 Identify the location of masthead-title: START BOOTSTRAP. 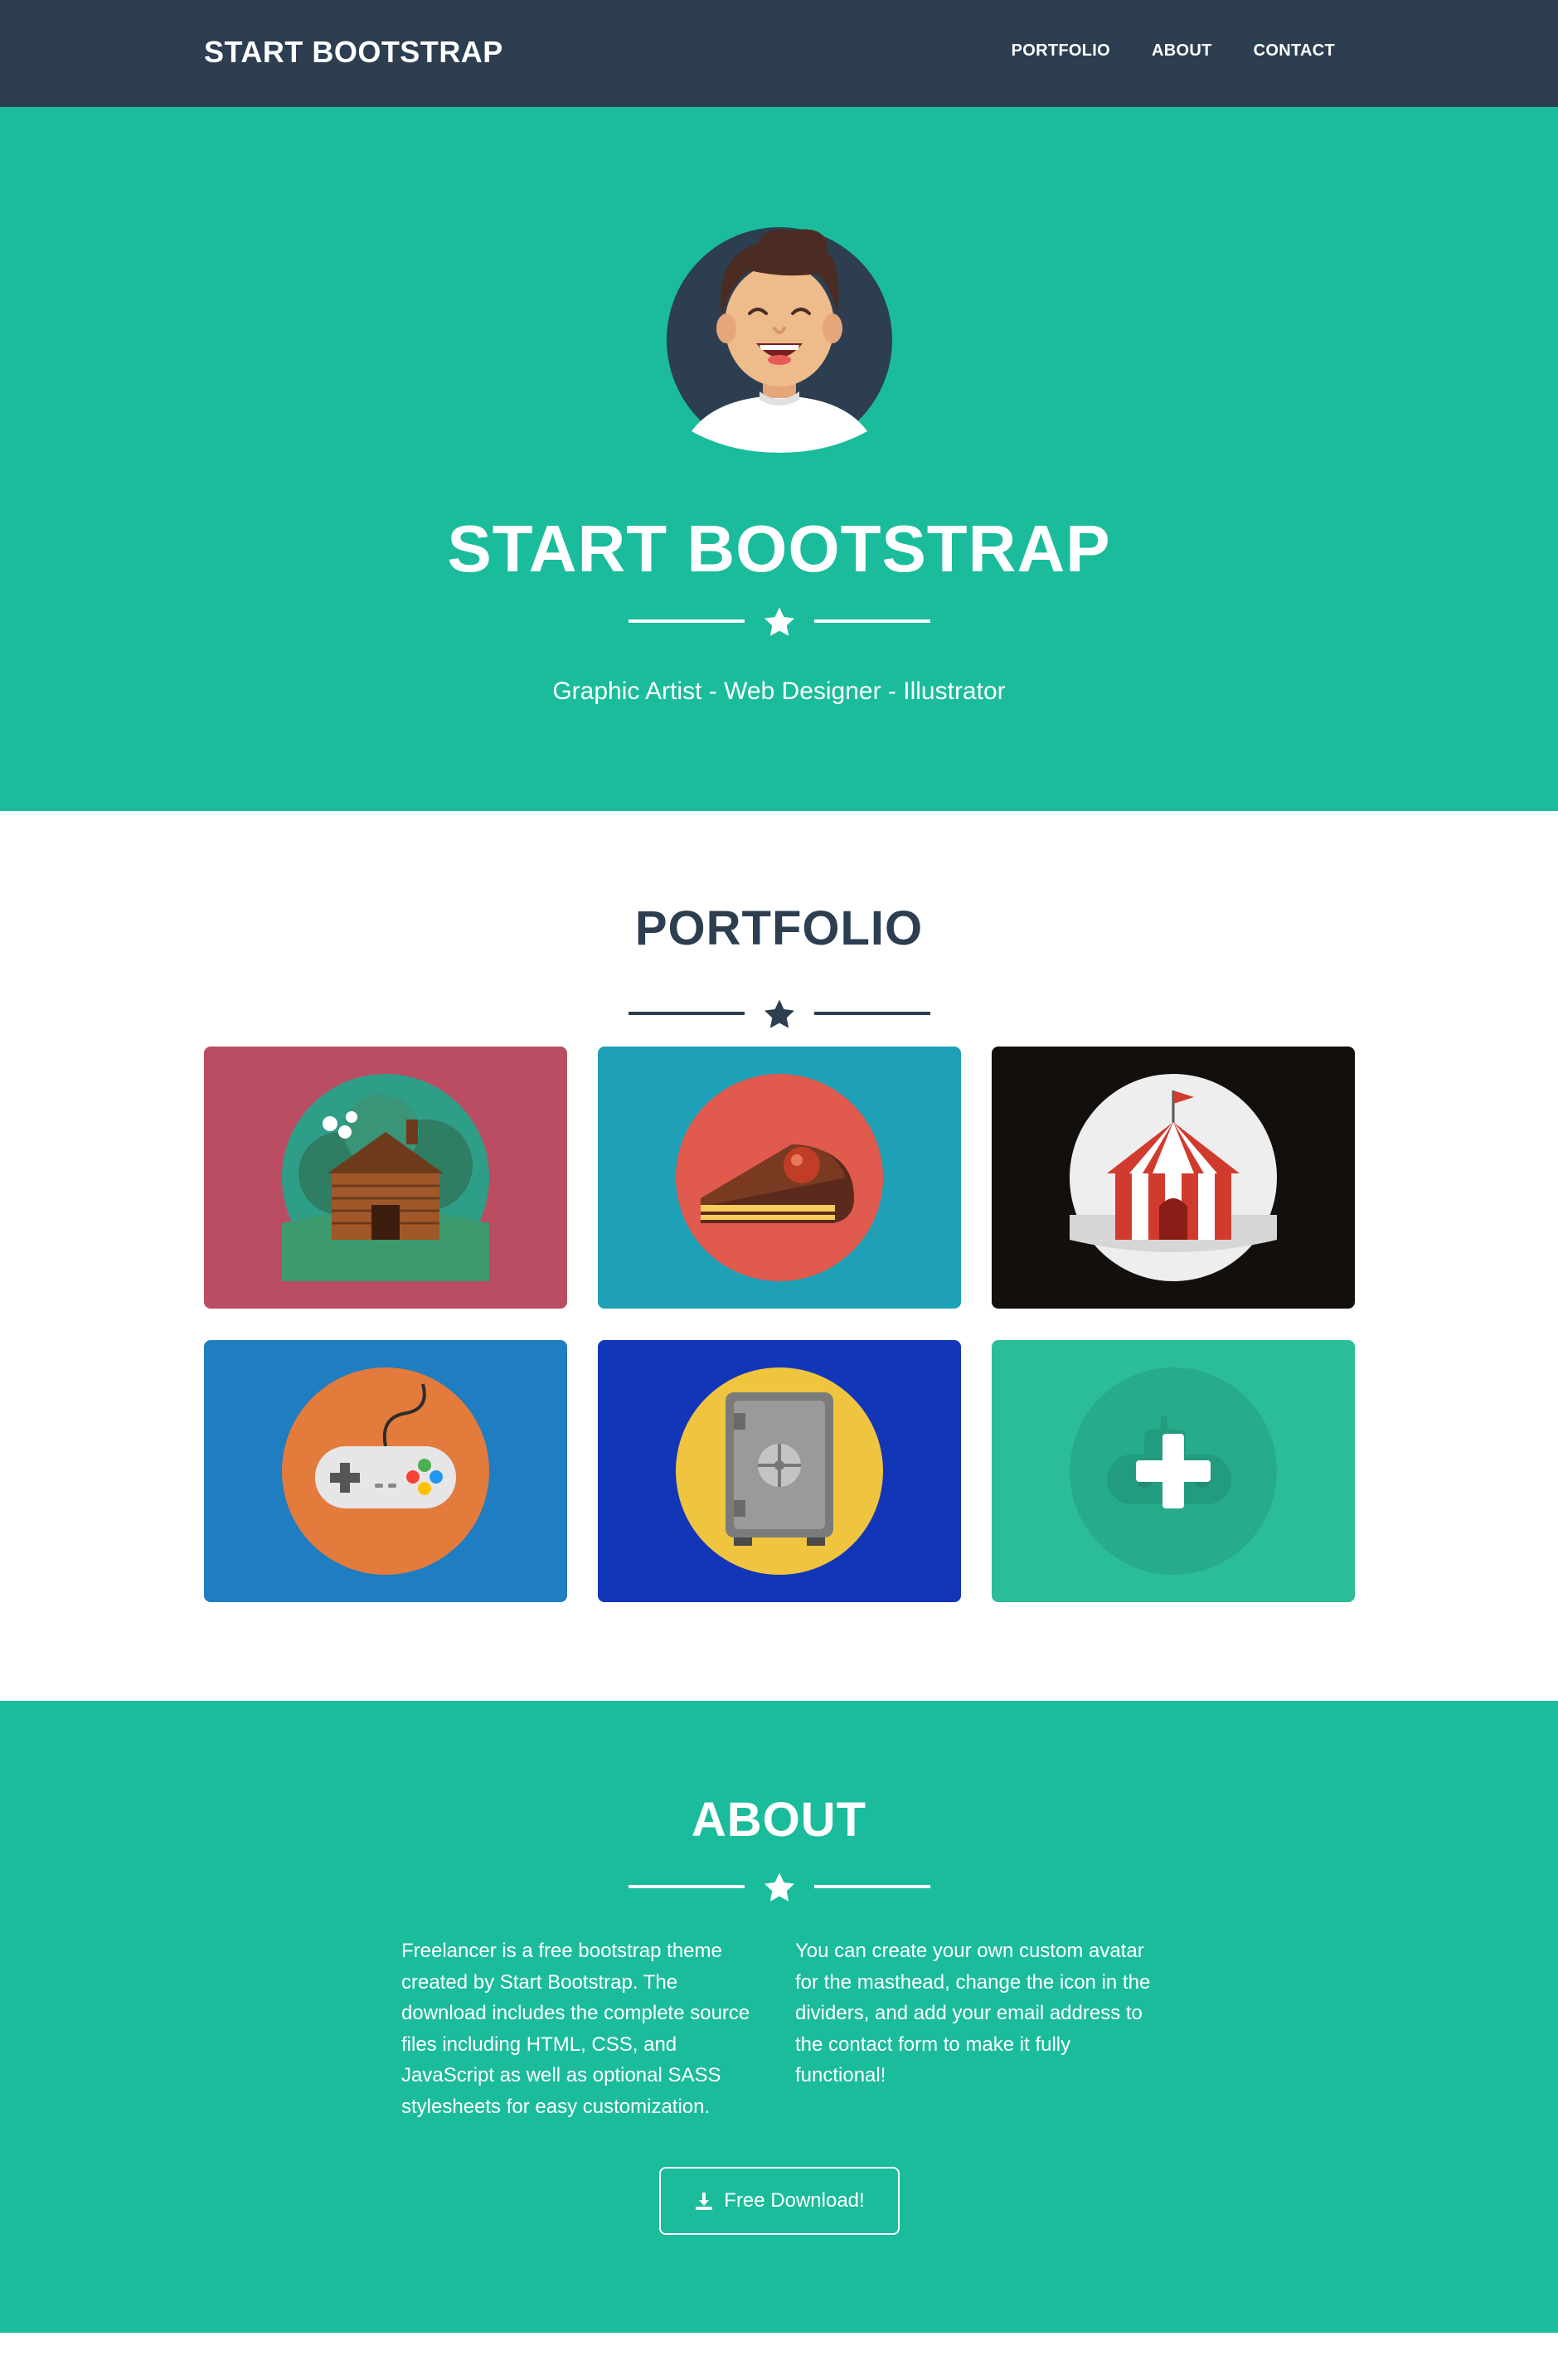
(779, 548).